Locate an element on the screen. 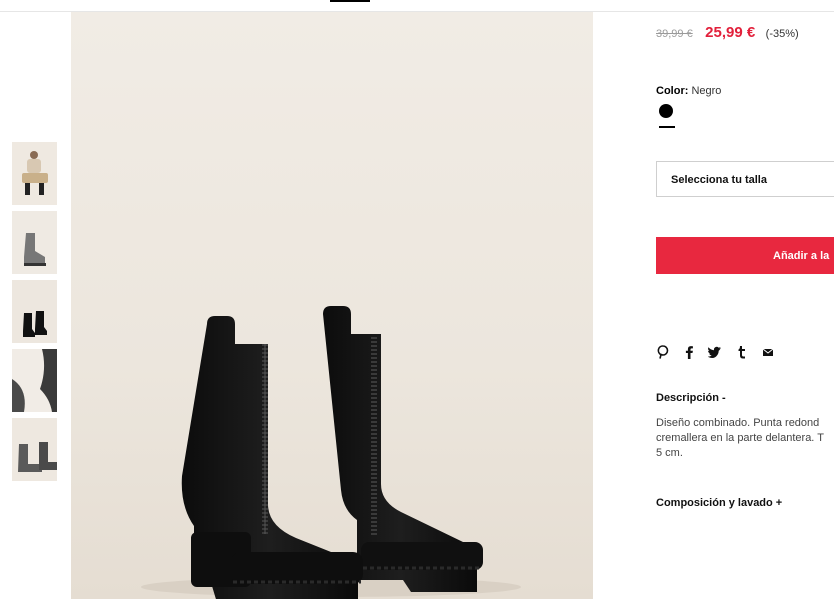 This screenshot has width=834, height=599. thumbnail-boot-closeup is located at coordinates (34, 380).